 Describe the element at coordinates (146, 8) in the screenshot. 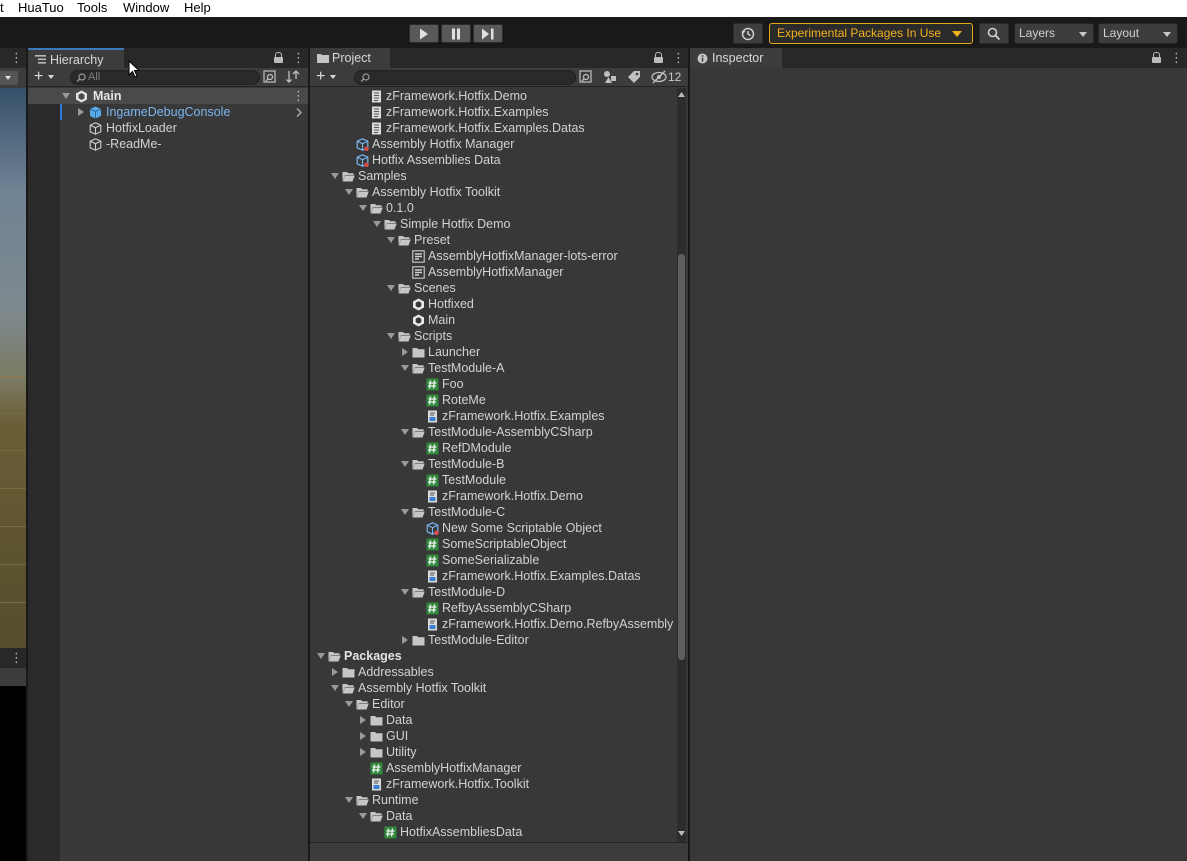

I see `menu-item-window: Window` at that location.